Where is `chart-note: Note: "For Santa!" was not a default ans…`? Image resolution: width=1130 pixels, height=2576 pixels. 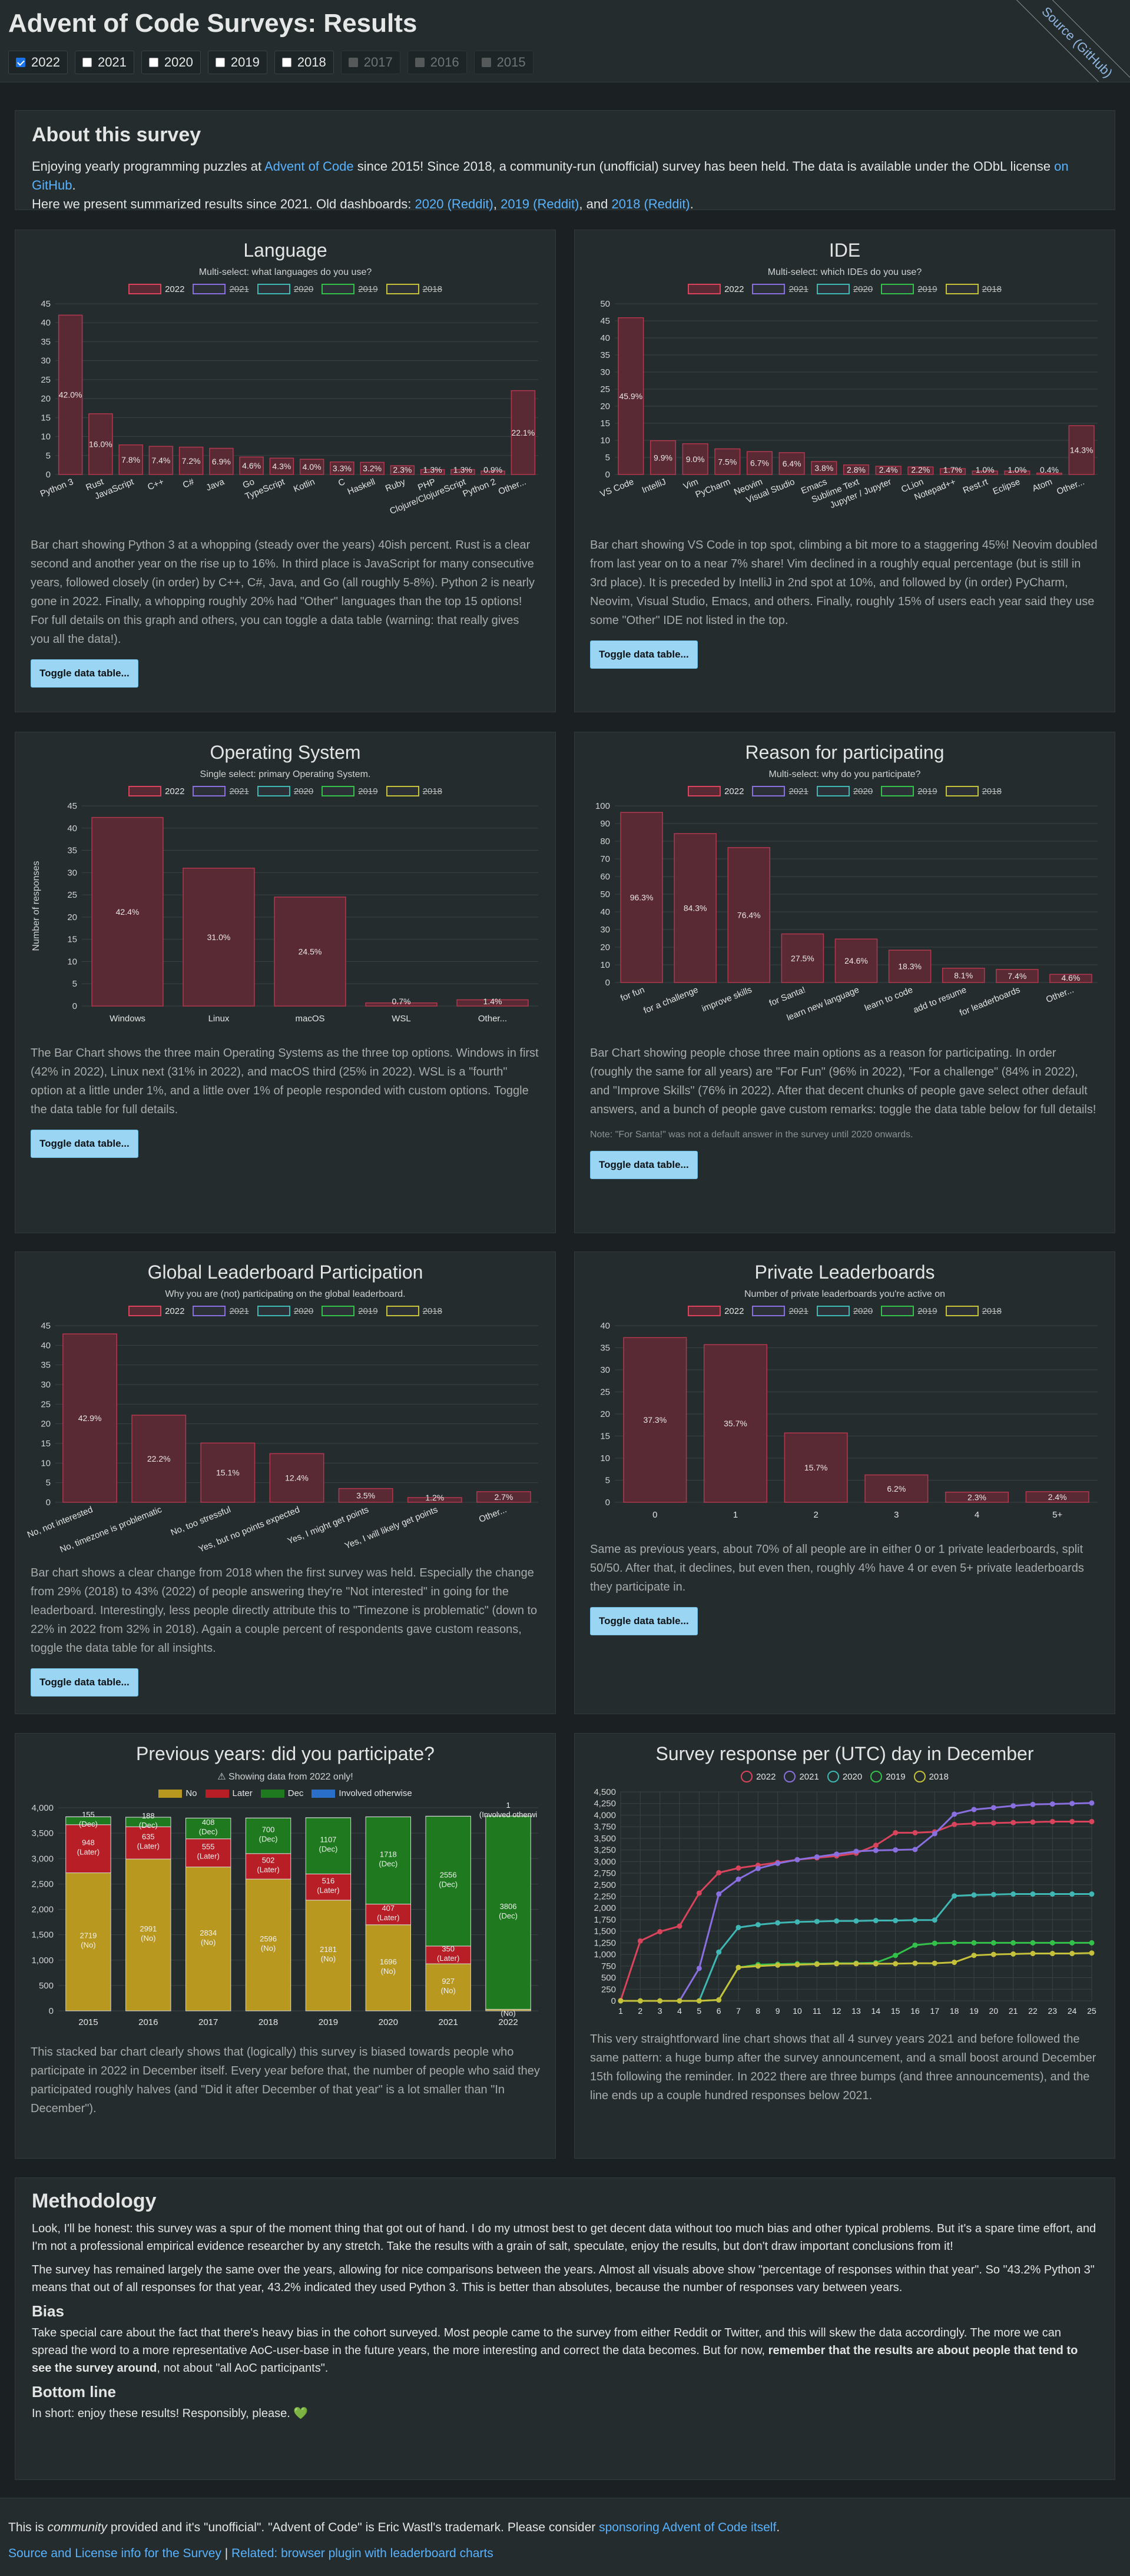
chart-note: Note: "For Santa!" was not a default ans… is located at coordinates (751, 1135).